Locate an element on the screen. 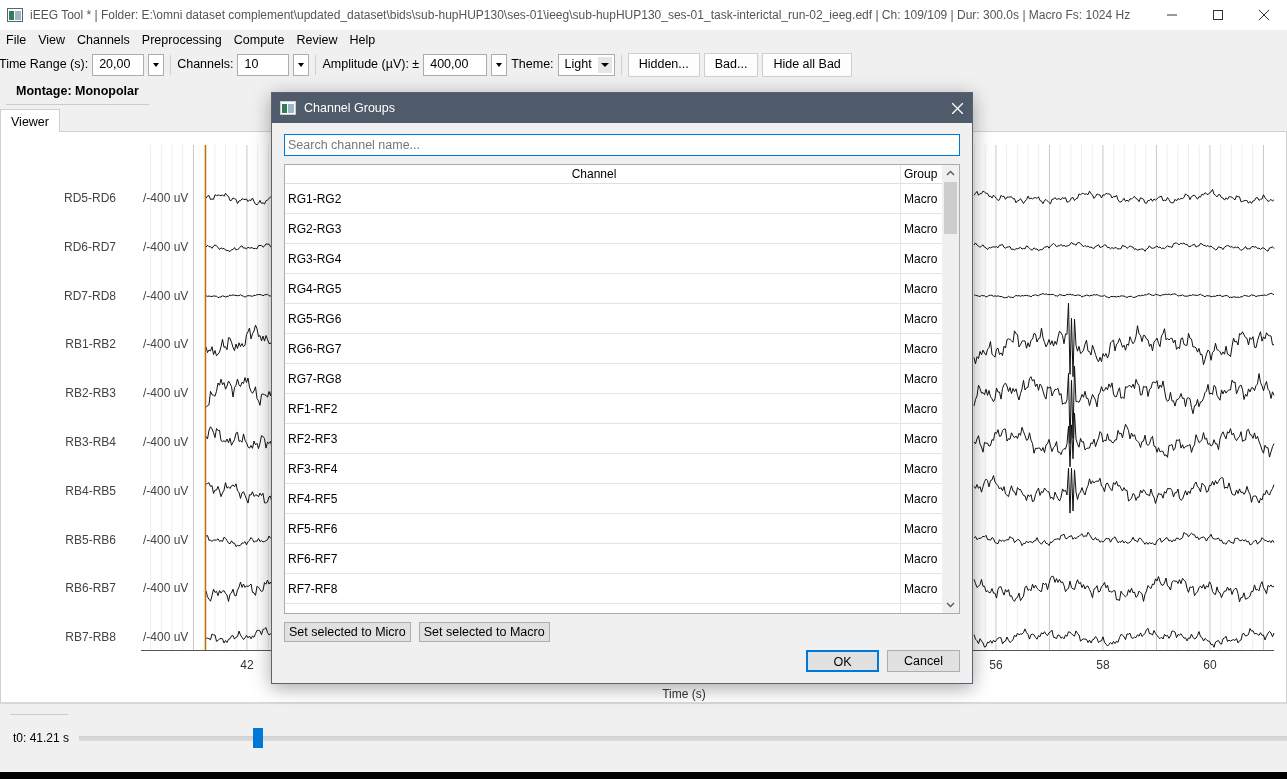 The image size is (1287, 779). tick-label: 56 is located at coordinates (996, 665).